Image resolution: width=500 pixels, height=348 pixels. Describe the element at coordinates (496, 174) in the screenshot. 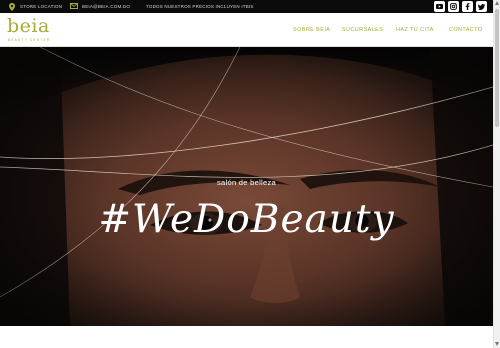

I see `page-scrollbar` at that location.